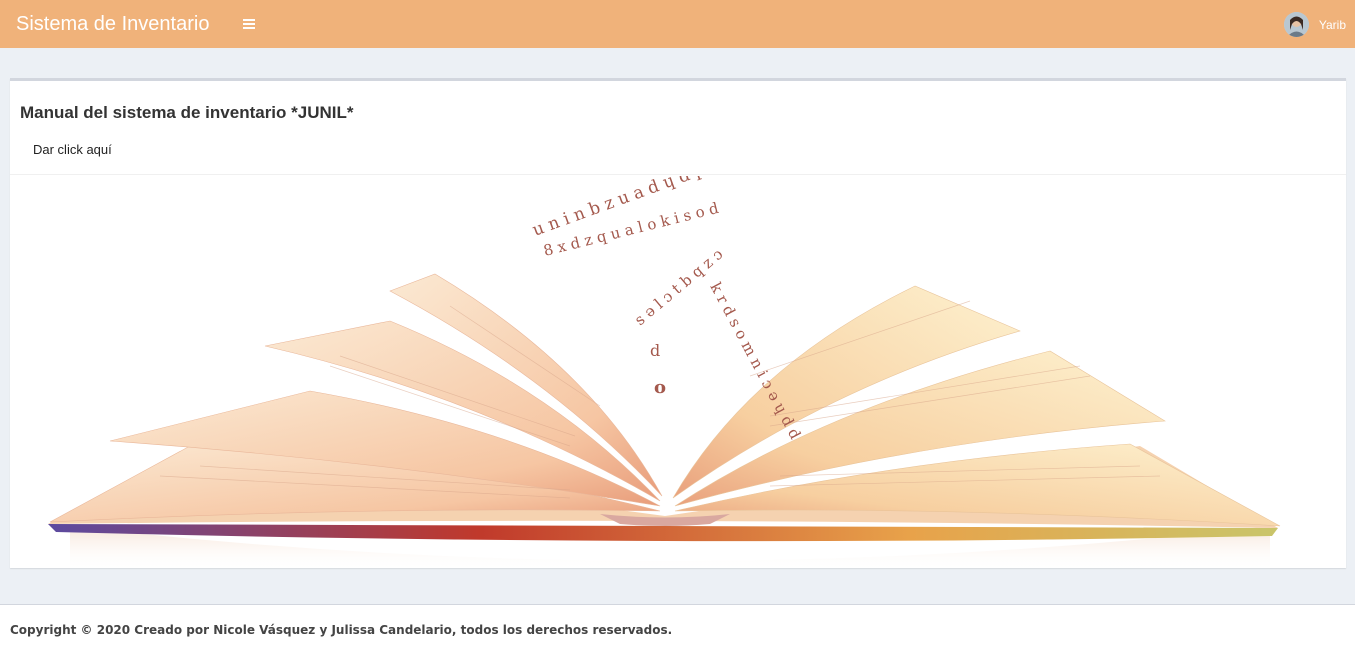 The height and width of the screenshot is (648, 1355). What do you see at coordinates (1296, 24) in the screenshot?
I see `user-avatar` at bounding box center [1296, 24].